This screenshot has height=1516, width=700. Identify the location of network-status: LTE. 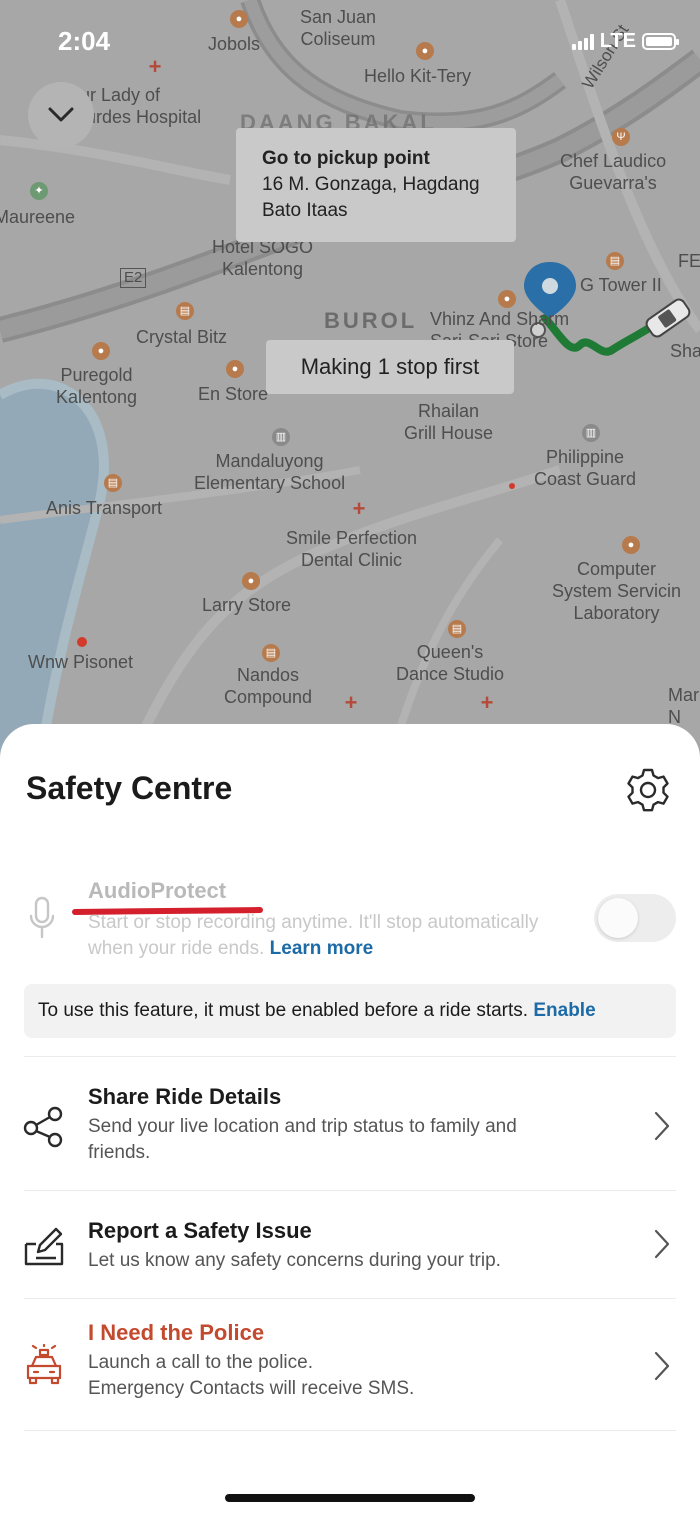
(625, 41).